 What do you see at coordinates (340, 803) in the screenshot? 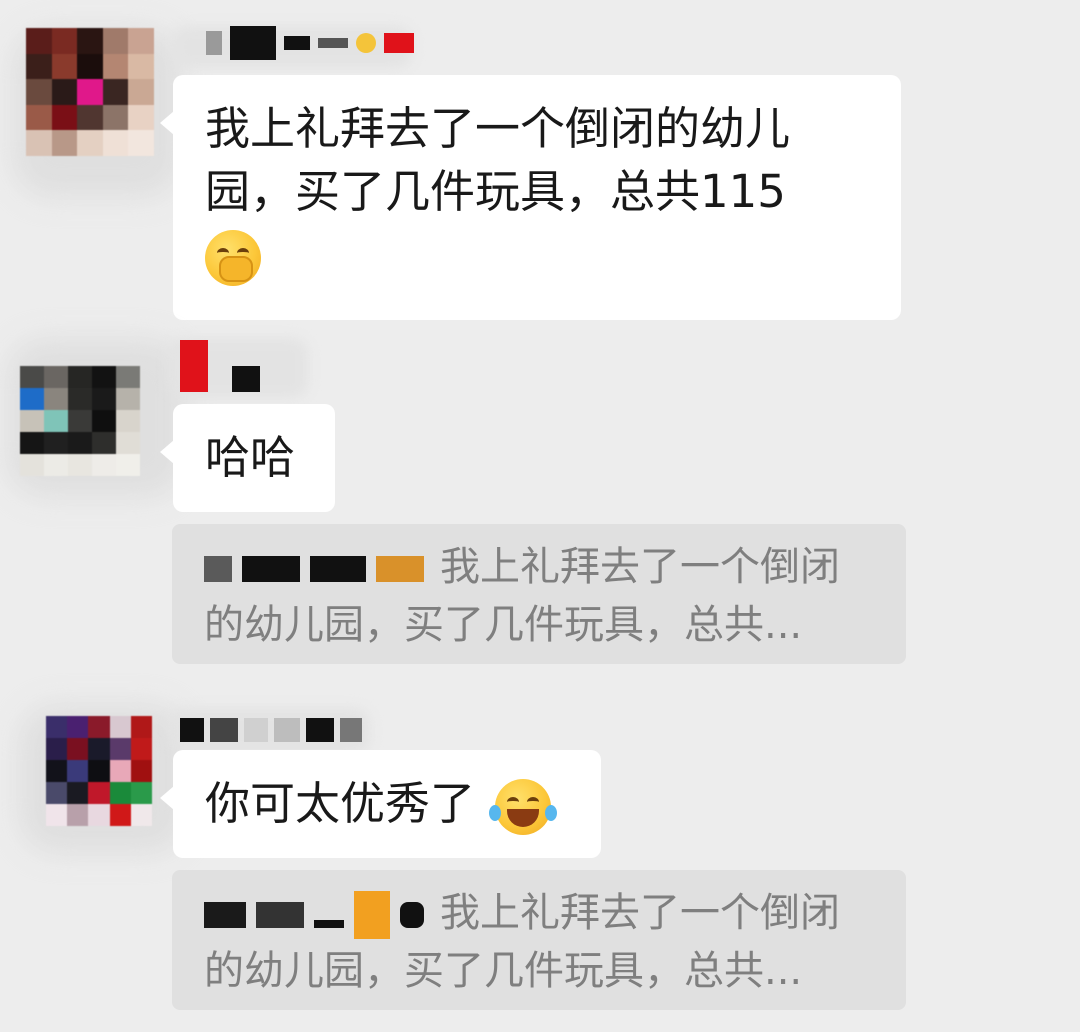
I see `message-text: 你可太优秀了` at bounding box center [340, 803].